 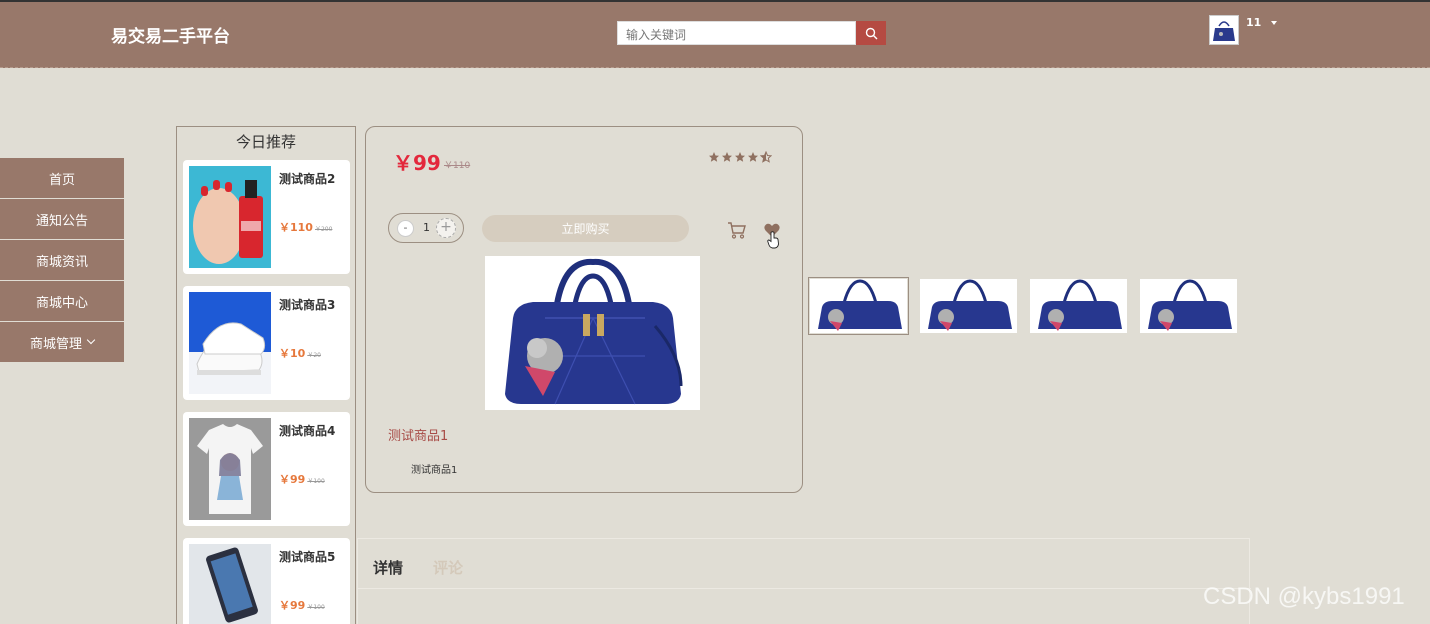 I want to click on top-header: 易交易二手平台 输入关键词 11, so click(x=715, y=34).